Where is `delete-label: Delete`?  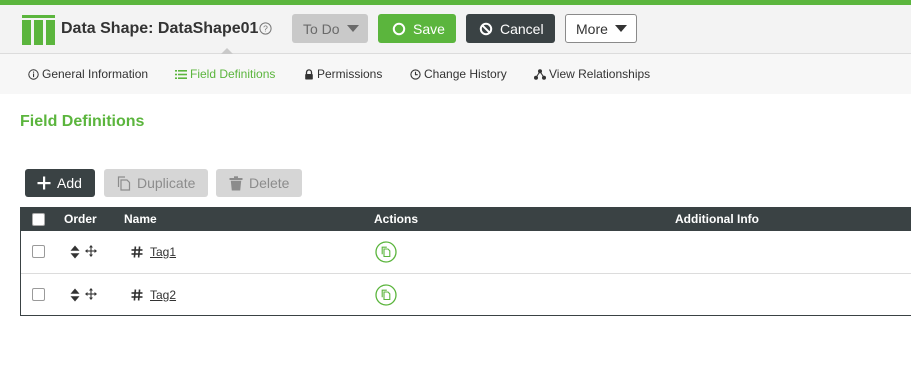
delete-label: Delete is located at coordinates (269, 183).